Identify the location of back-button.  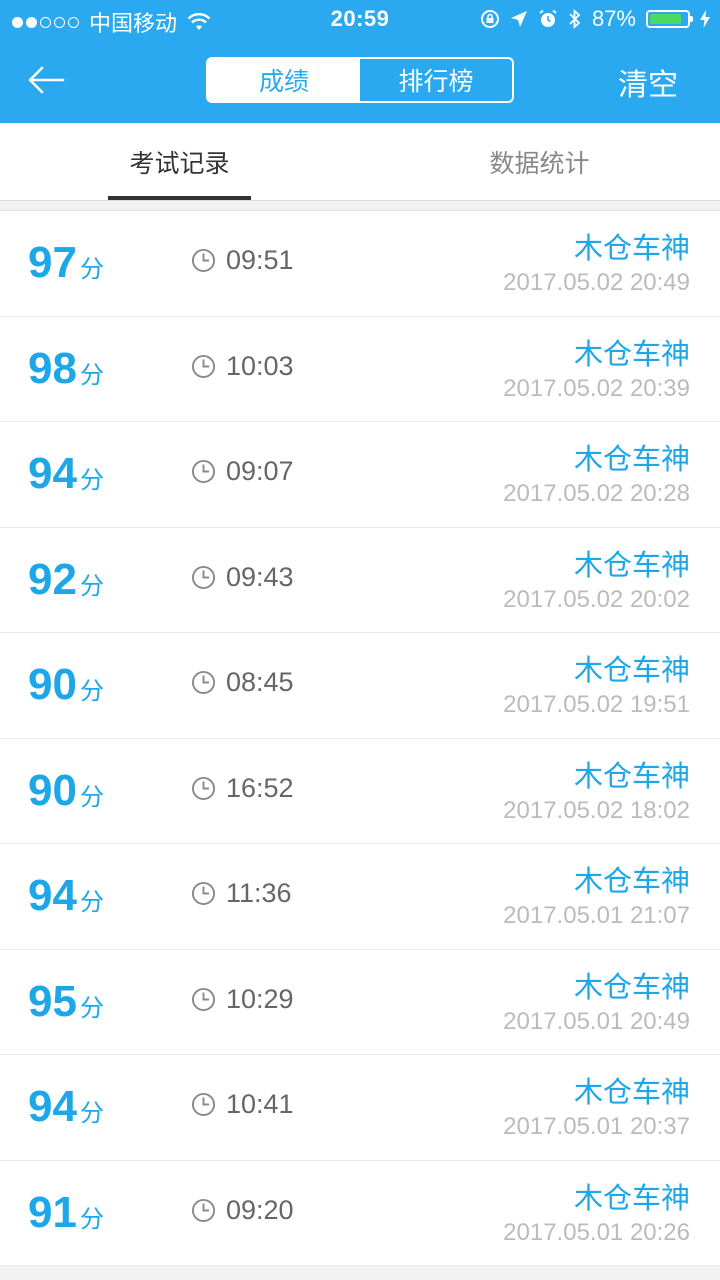
(46, 80).